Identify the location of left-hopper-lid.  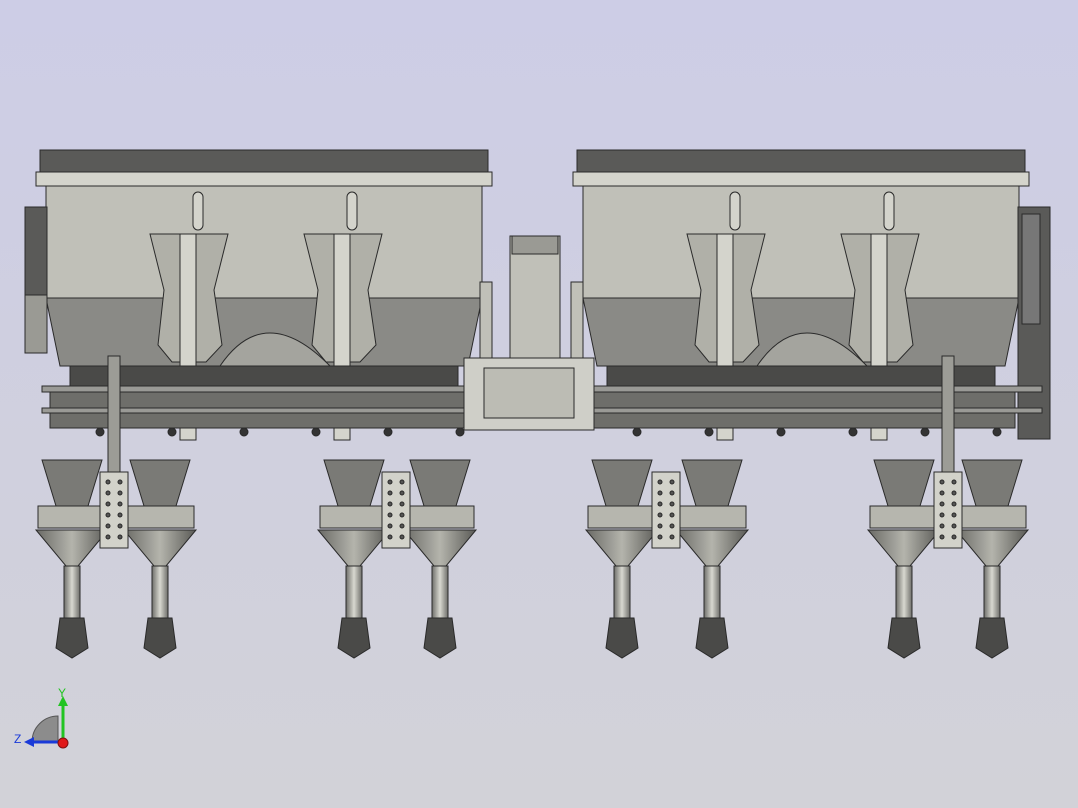
(264, 161).